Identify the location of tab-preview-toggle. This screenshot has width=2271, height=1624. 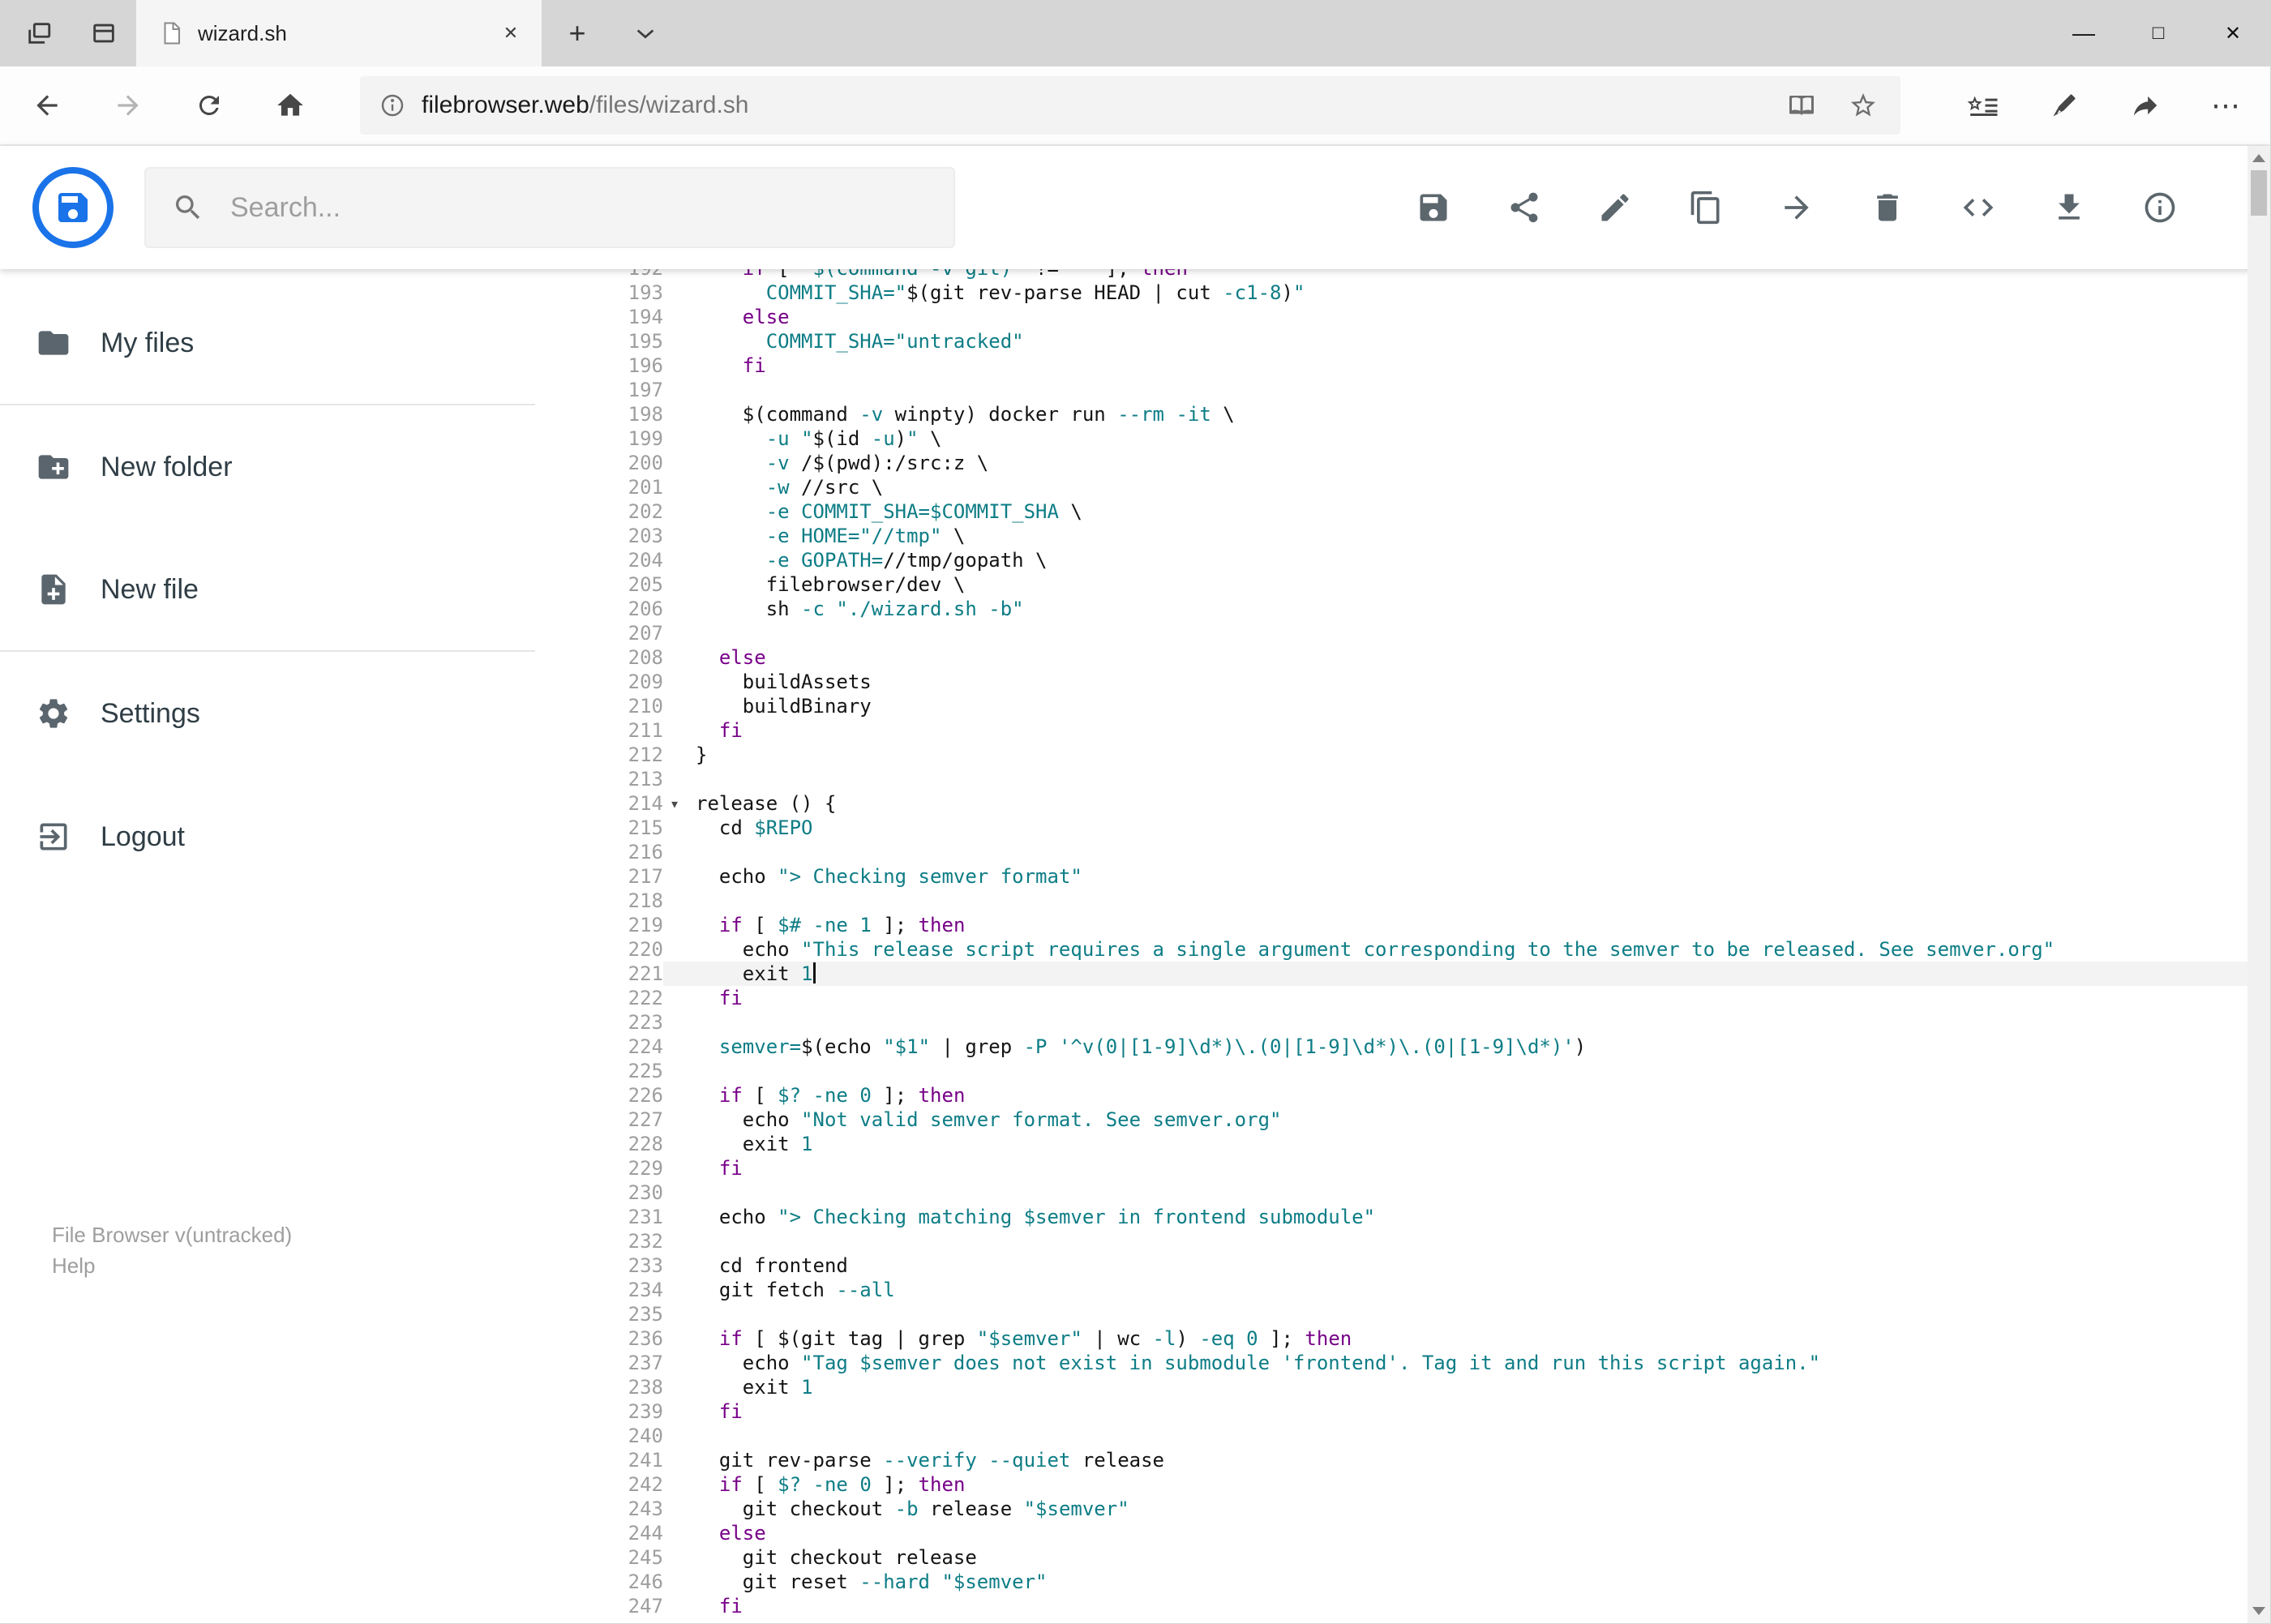
(645, 33).